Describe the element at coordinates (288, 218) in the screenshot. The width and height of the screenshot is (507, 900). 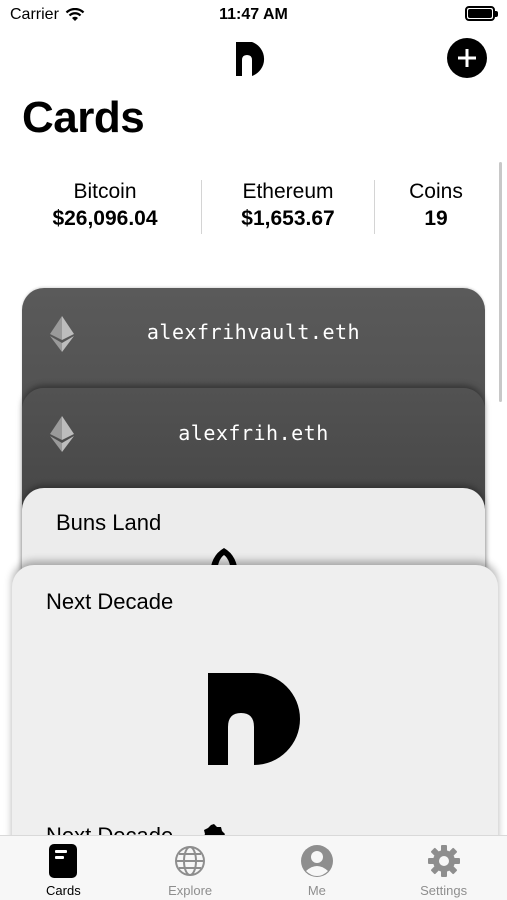
I see `stat-value: $1,653.67` at that location.